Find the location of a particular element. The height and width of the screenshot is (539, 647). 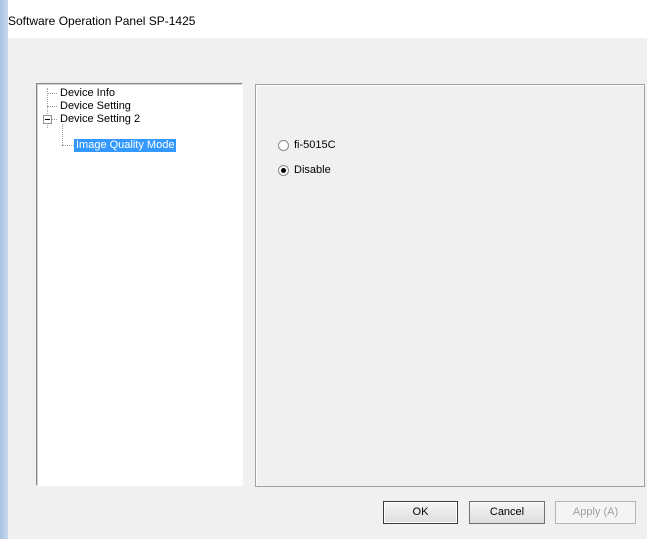

radio-fi-5015c: fi-5015C is located at coordinates (307, 145).